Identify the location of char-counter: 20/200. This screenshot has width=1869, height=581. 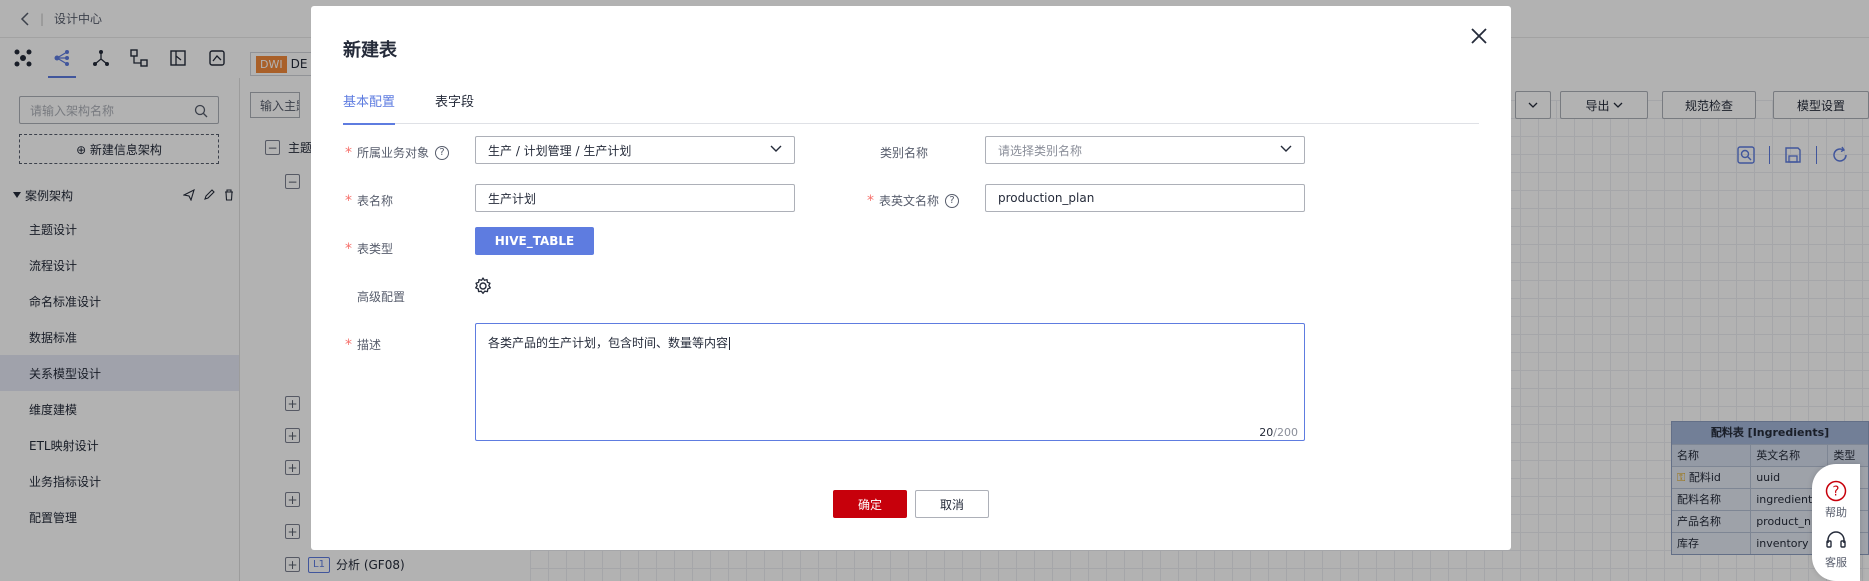
(1278, 432).